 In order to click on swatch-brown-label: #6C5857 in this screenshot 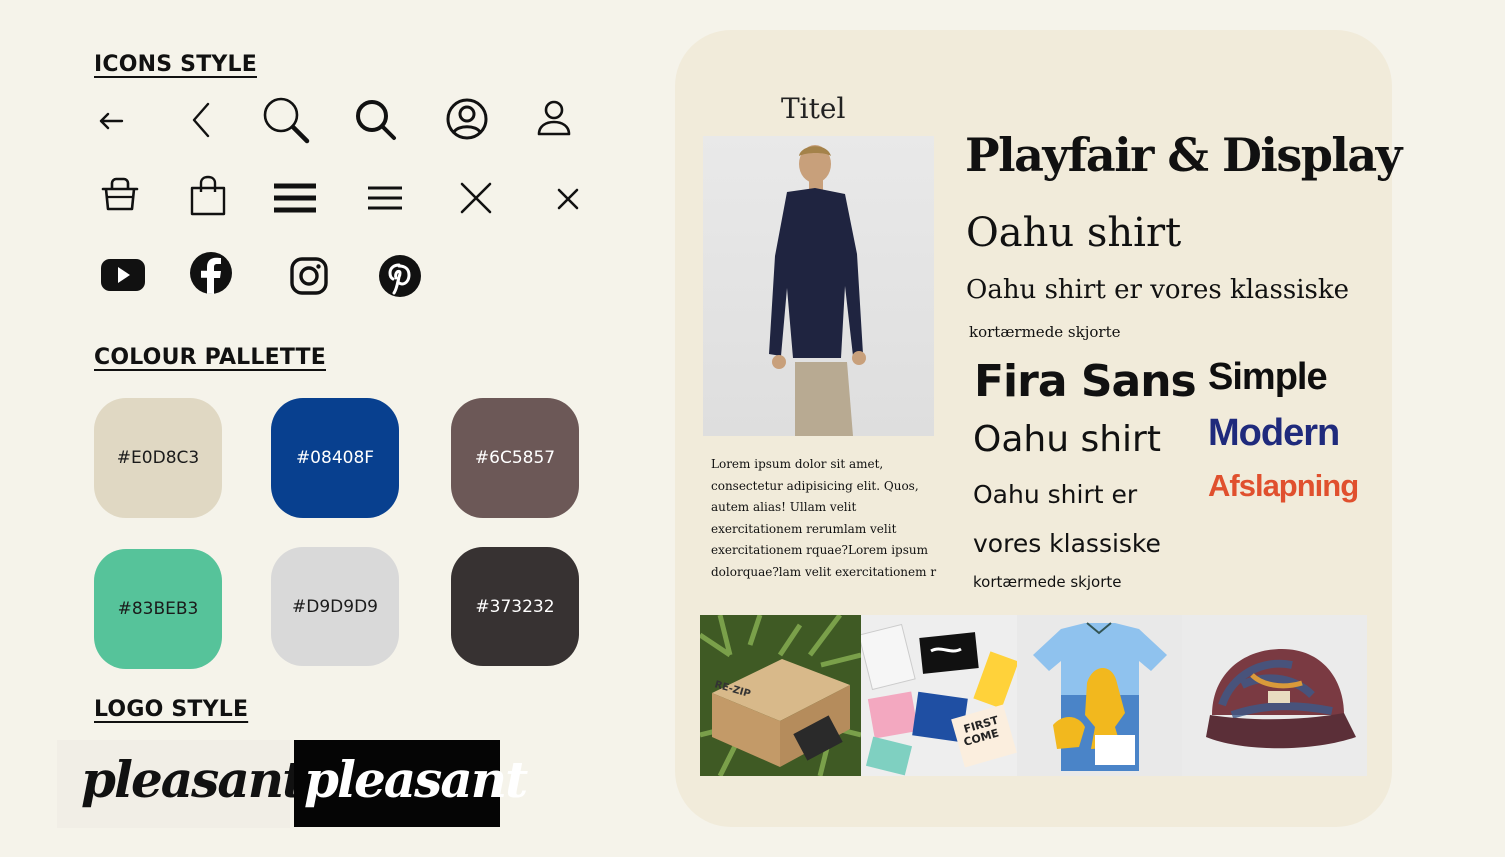, I will do `click(515, 458)`.